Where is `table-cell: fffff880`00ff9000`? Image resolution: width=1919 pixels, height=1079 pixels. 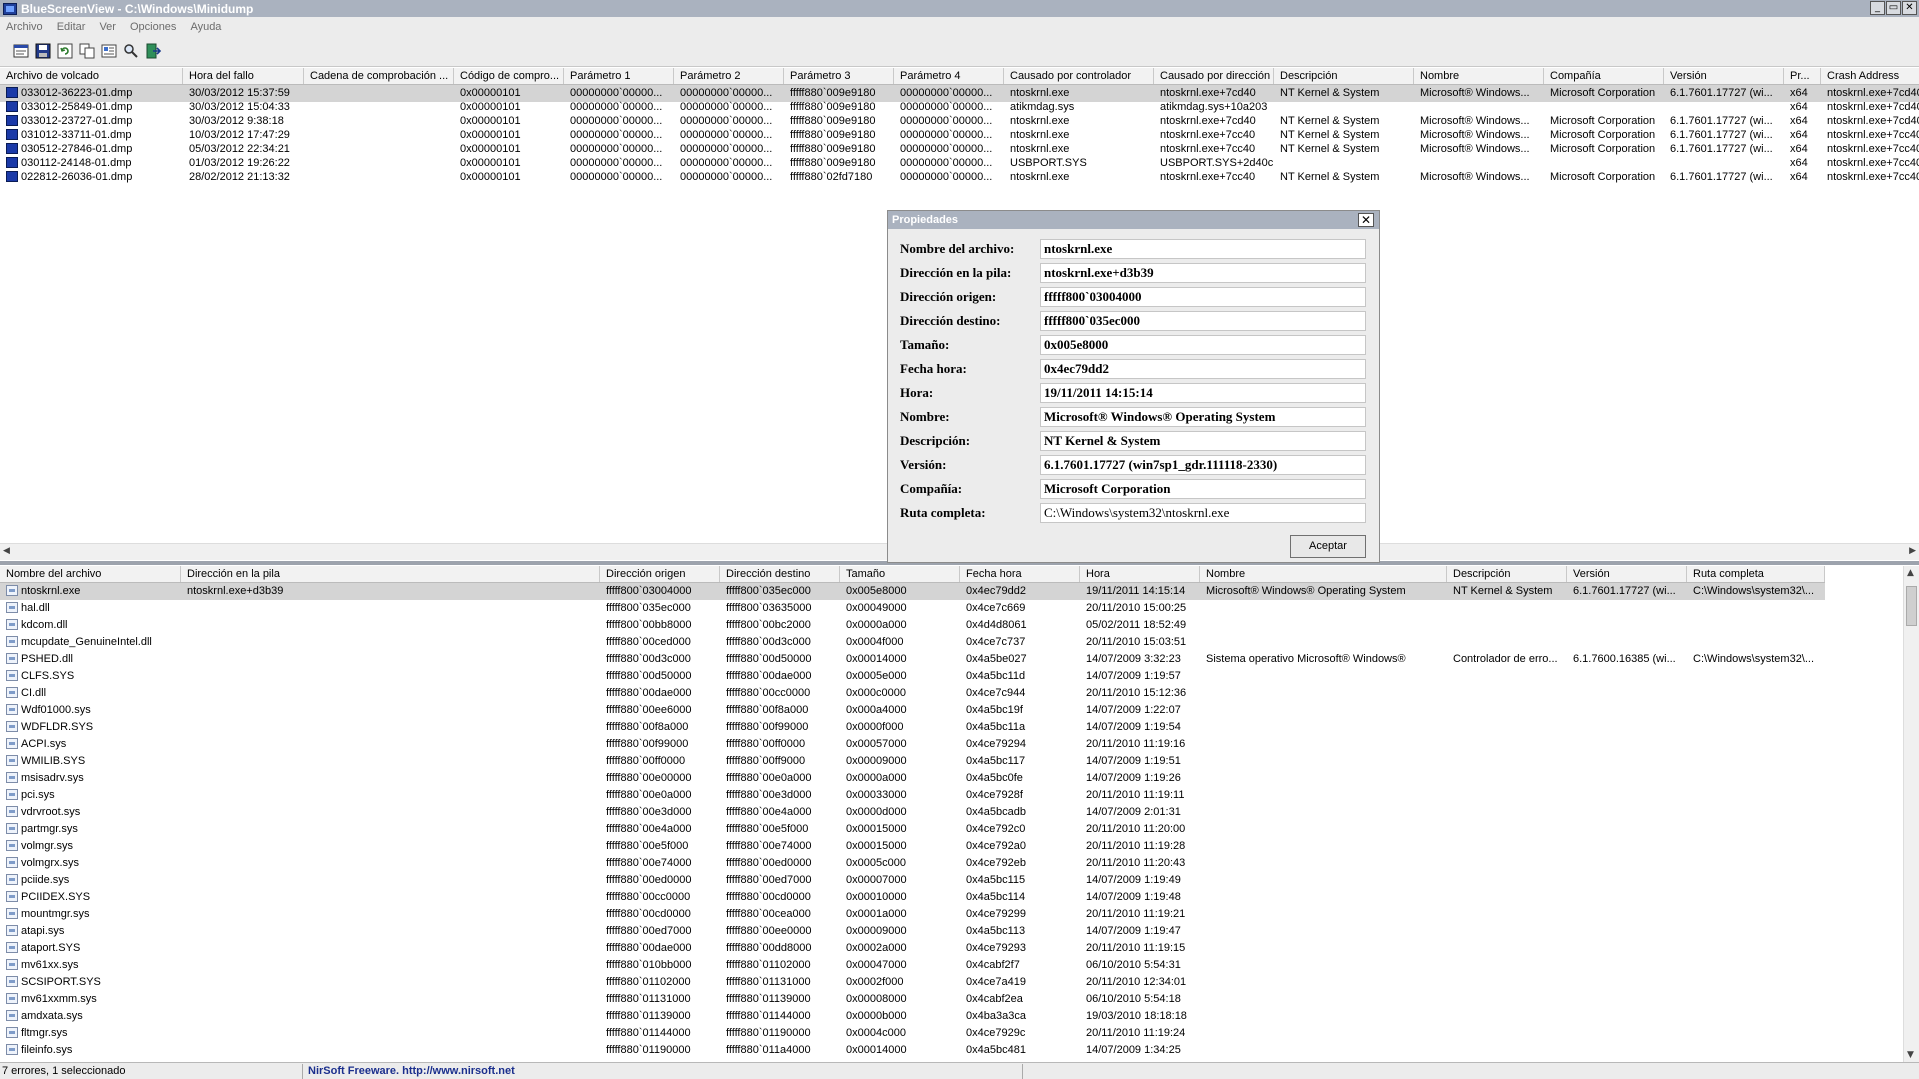
table-cell: fffff880`00ff9000 is located at coordinates (780, 761).